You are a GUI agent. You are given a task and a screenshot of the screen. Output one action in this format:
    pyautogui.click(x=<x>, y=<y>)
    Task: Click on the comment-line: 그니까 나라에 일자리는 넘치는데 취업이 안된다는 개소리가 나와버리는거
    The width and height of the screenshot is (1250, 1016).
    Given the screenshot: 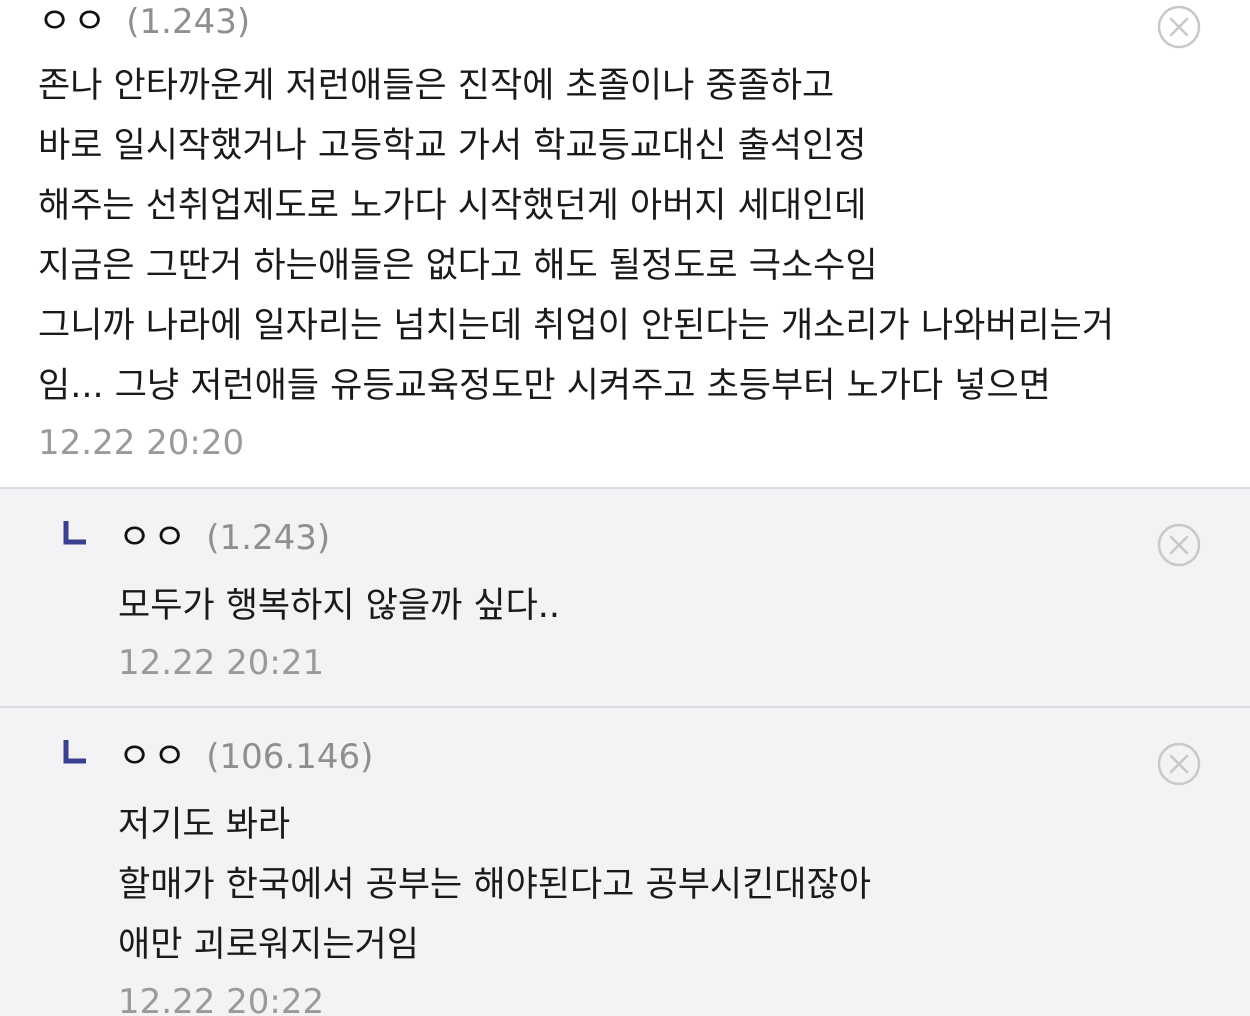 What is the action you would take?
    pyautogui.click(x=576, y=326)
    